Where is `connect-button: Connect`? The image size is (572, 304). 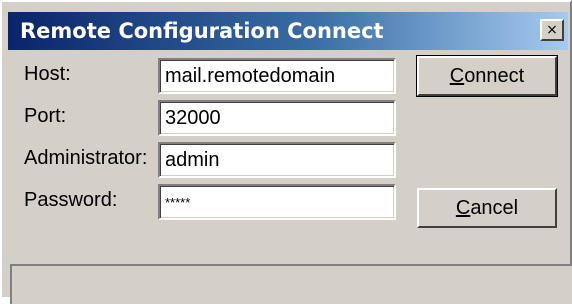
connect-button: Connect is located at coordinates (487, 76).